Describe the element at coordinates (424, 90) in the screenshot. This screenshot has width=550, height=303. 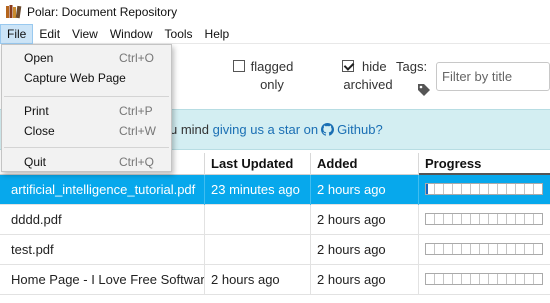
I see `tag-icon` at that location.